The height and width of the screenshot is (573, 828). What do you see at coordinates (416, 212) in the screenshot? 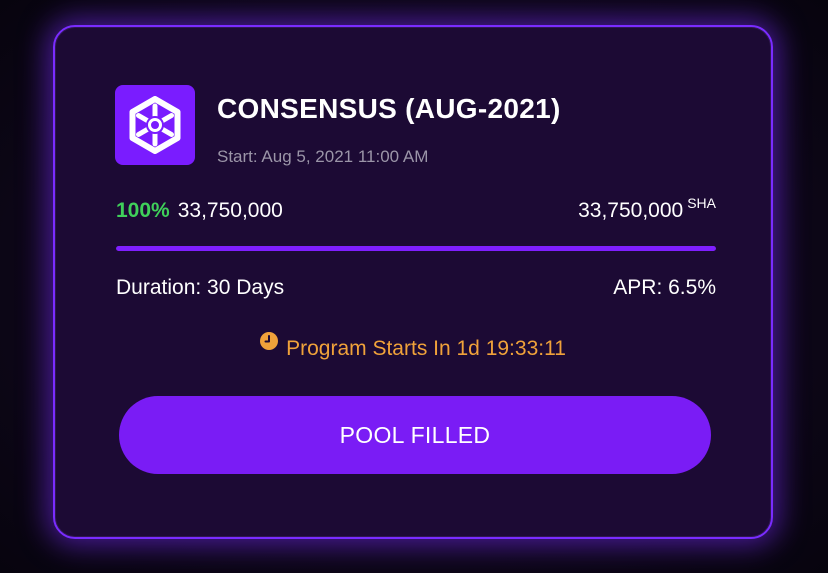
I see `progress-summary: 100% 33,750,000 33,750,000 SHA` at bounding box center [416, 212].